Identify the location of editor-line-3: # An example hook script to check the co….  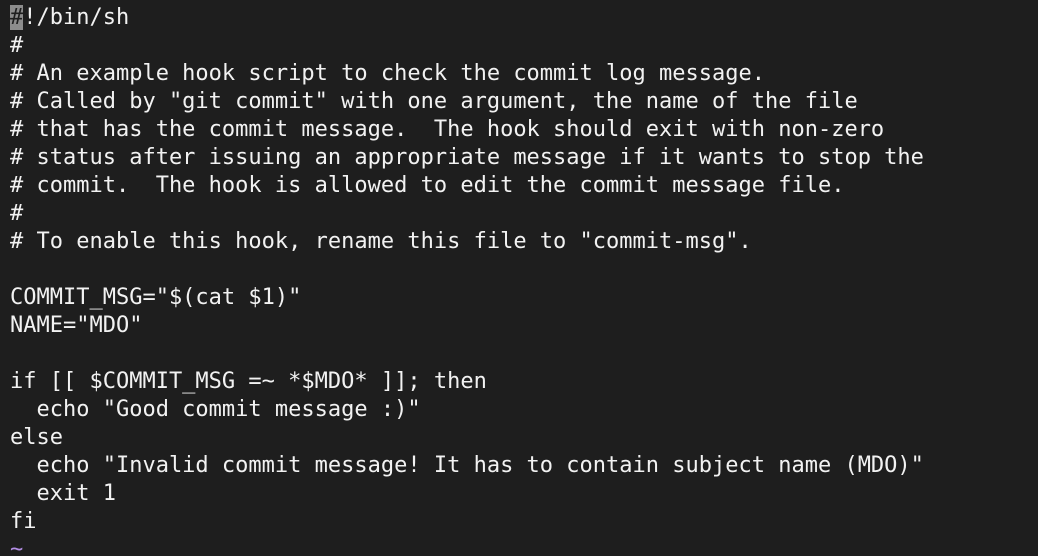
(519, 74).